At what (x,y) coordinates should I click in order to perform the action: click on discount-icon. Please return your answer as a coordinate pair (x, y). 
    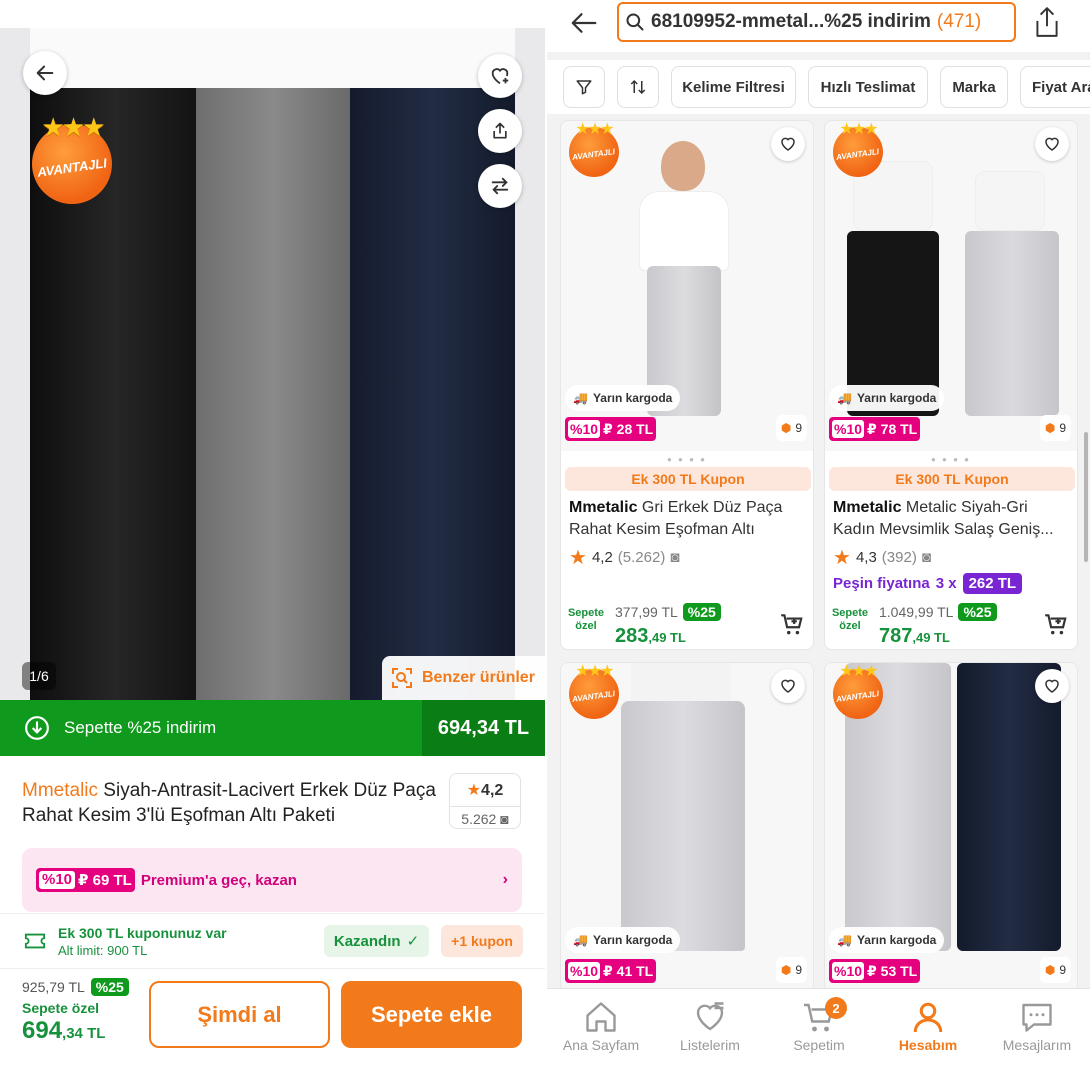
    Looking at the image, I should click on (37, 728).